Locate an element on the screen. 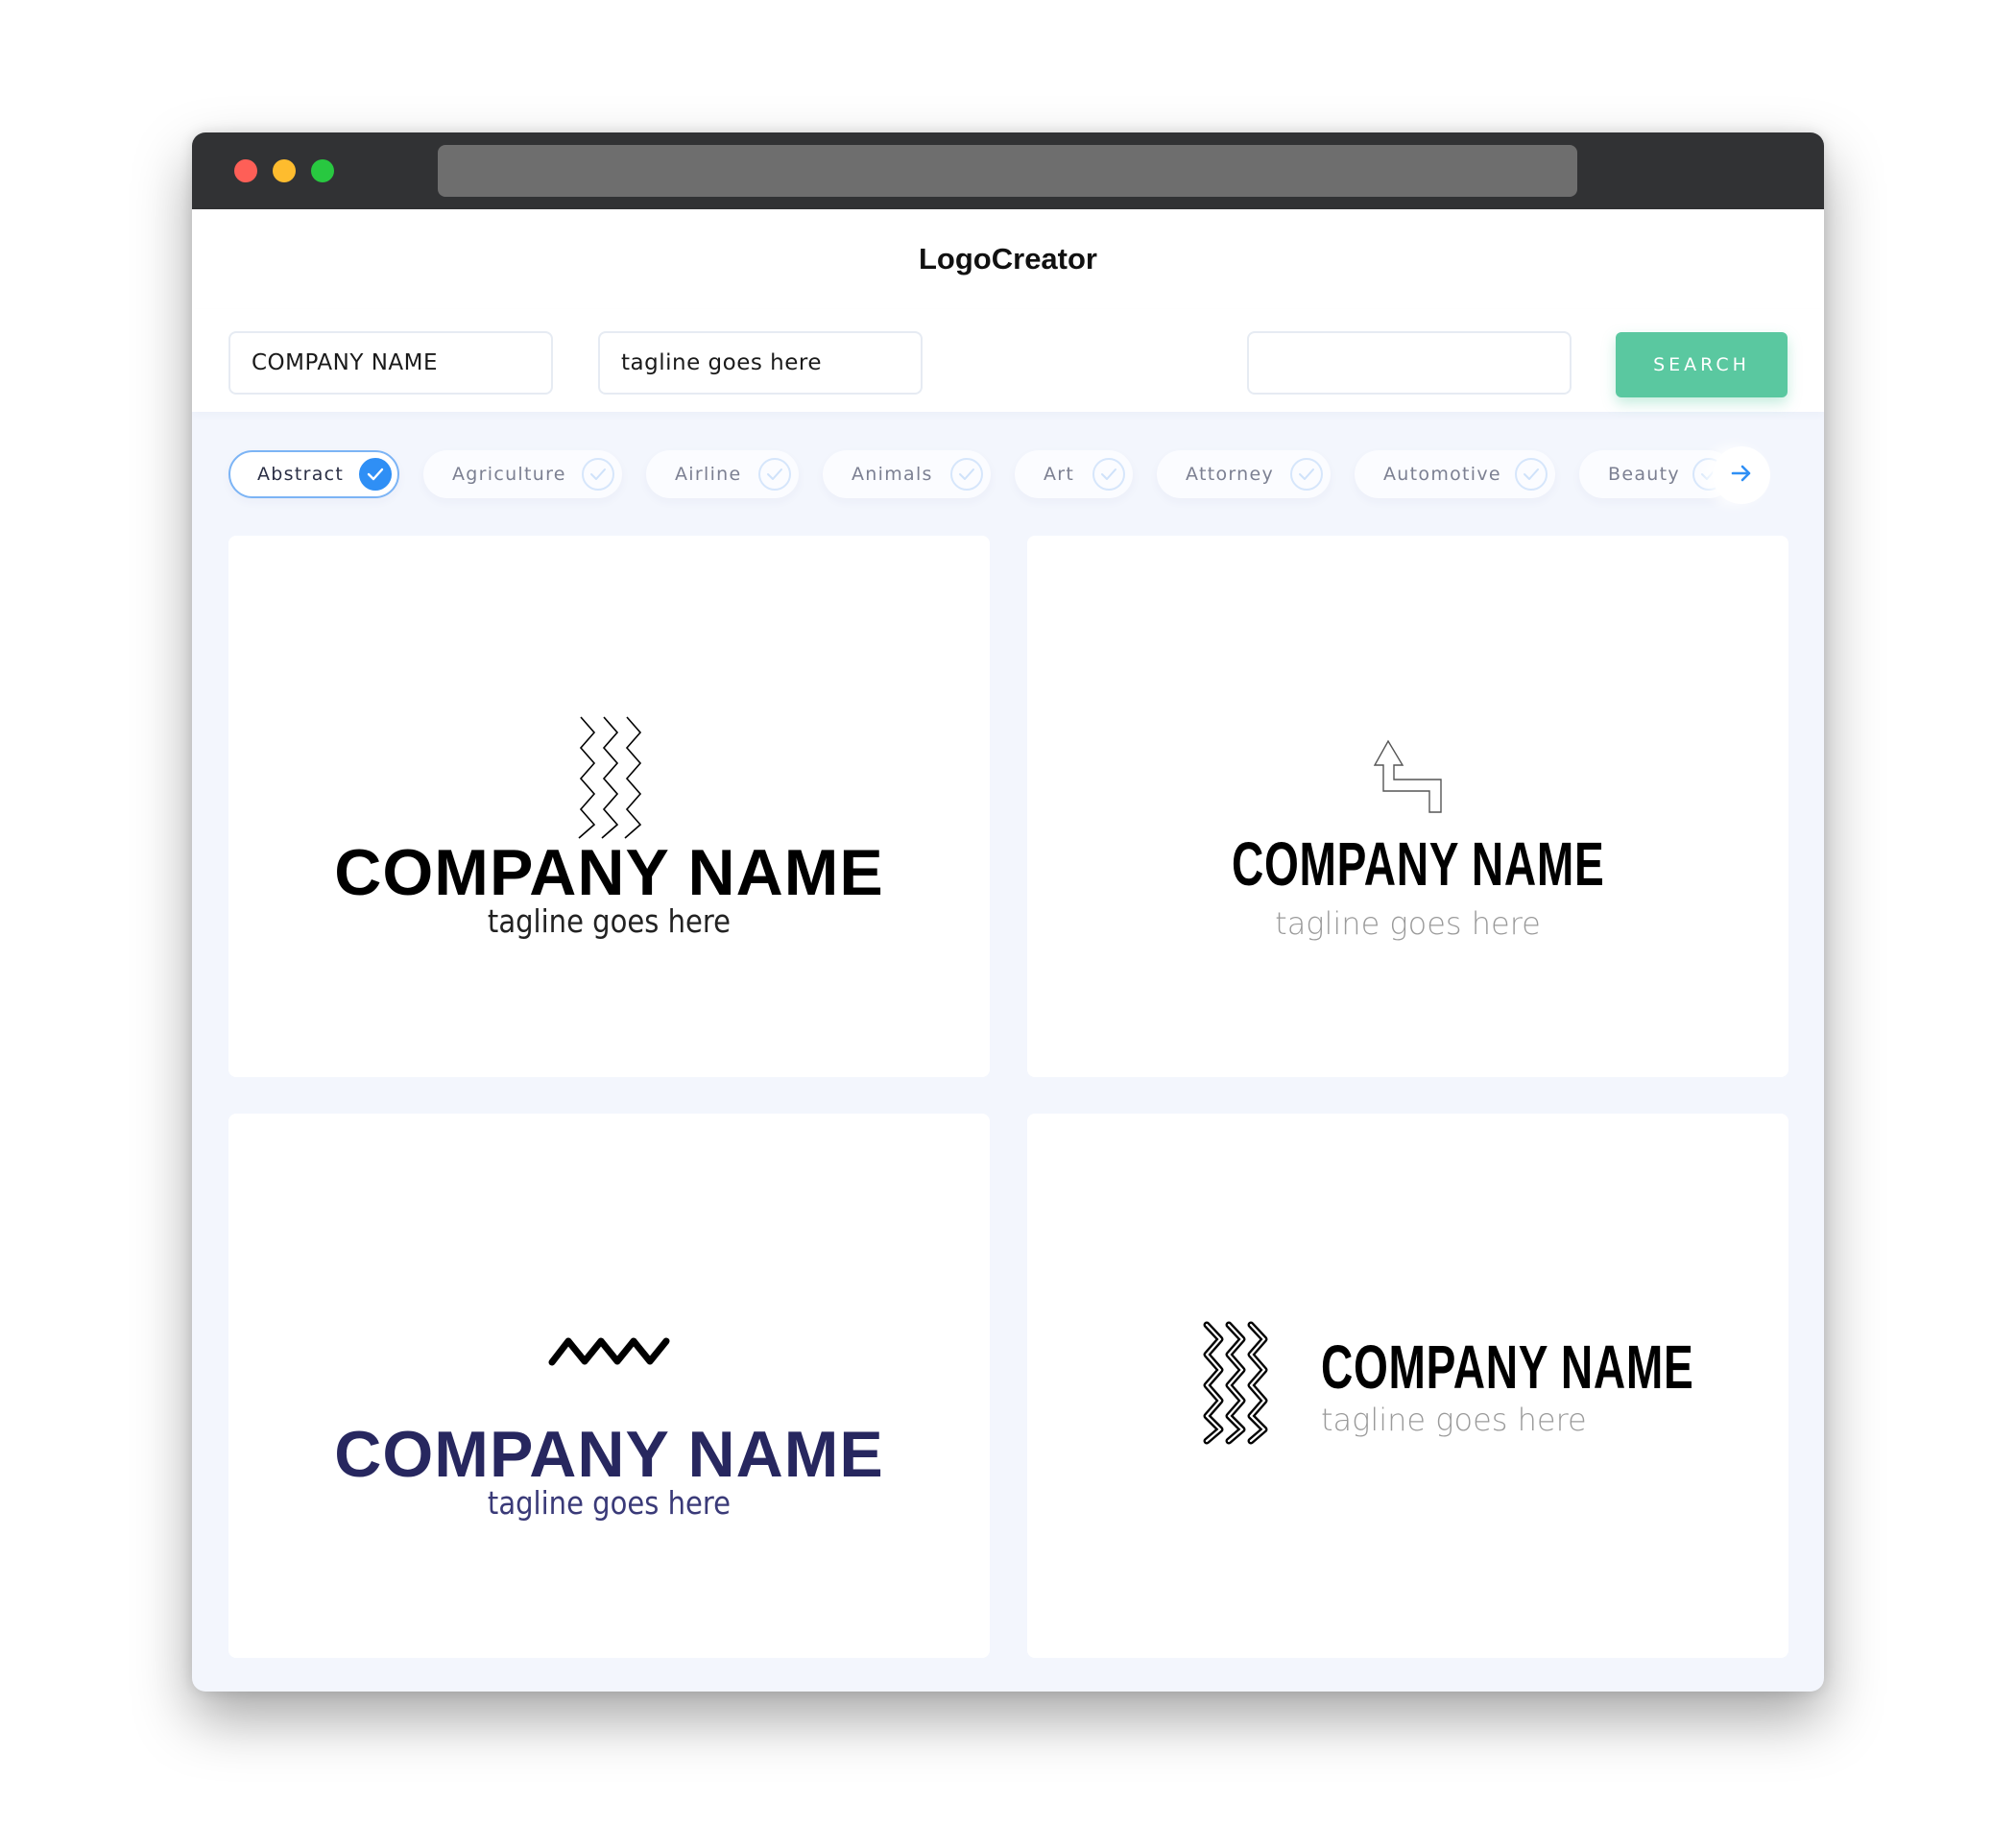 The image size is (2016, 1824). company-name-input: COMPANY NAME is located at coordinates (390, 363).